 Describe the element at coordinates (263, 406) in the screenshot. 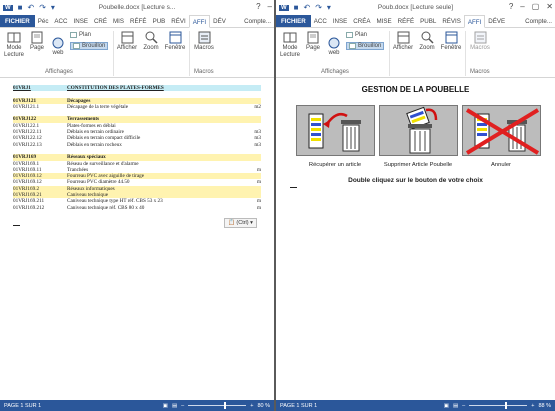

I see `zoom-level: 80 %` at that location.